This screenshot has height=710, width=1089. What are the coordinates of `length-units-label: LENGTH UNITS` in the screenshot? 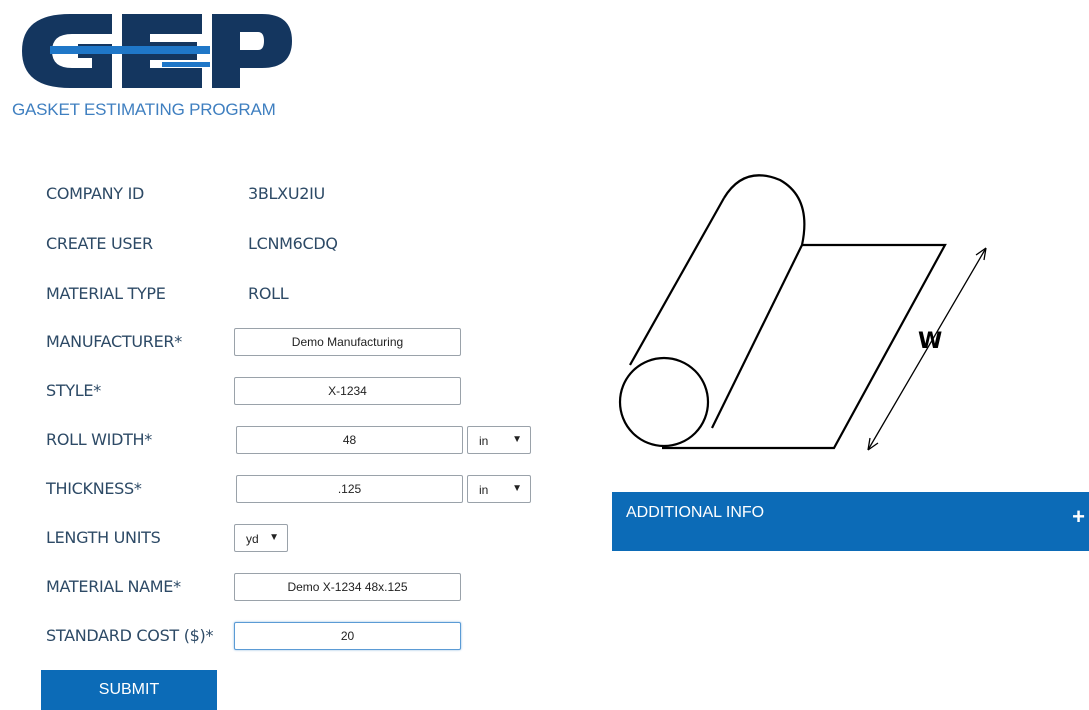 It's located at (103, 537).